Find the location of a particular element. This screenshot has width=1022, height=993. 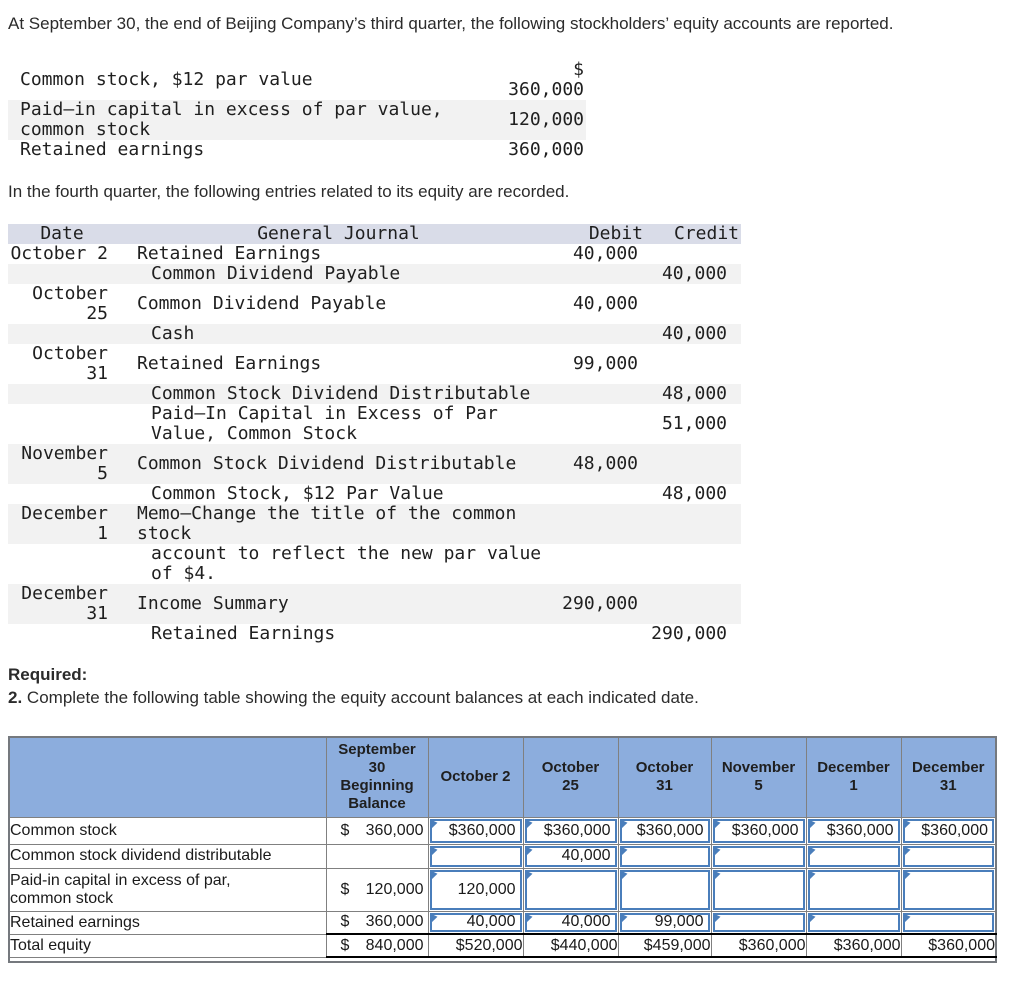

total-value-cell: $520,000 is located at coordinates (475, 945).